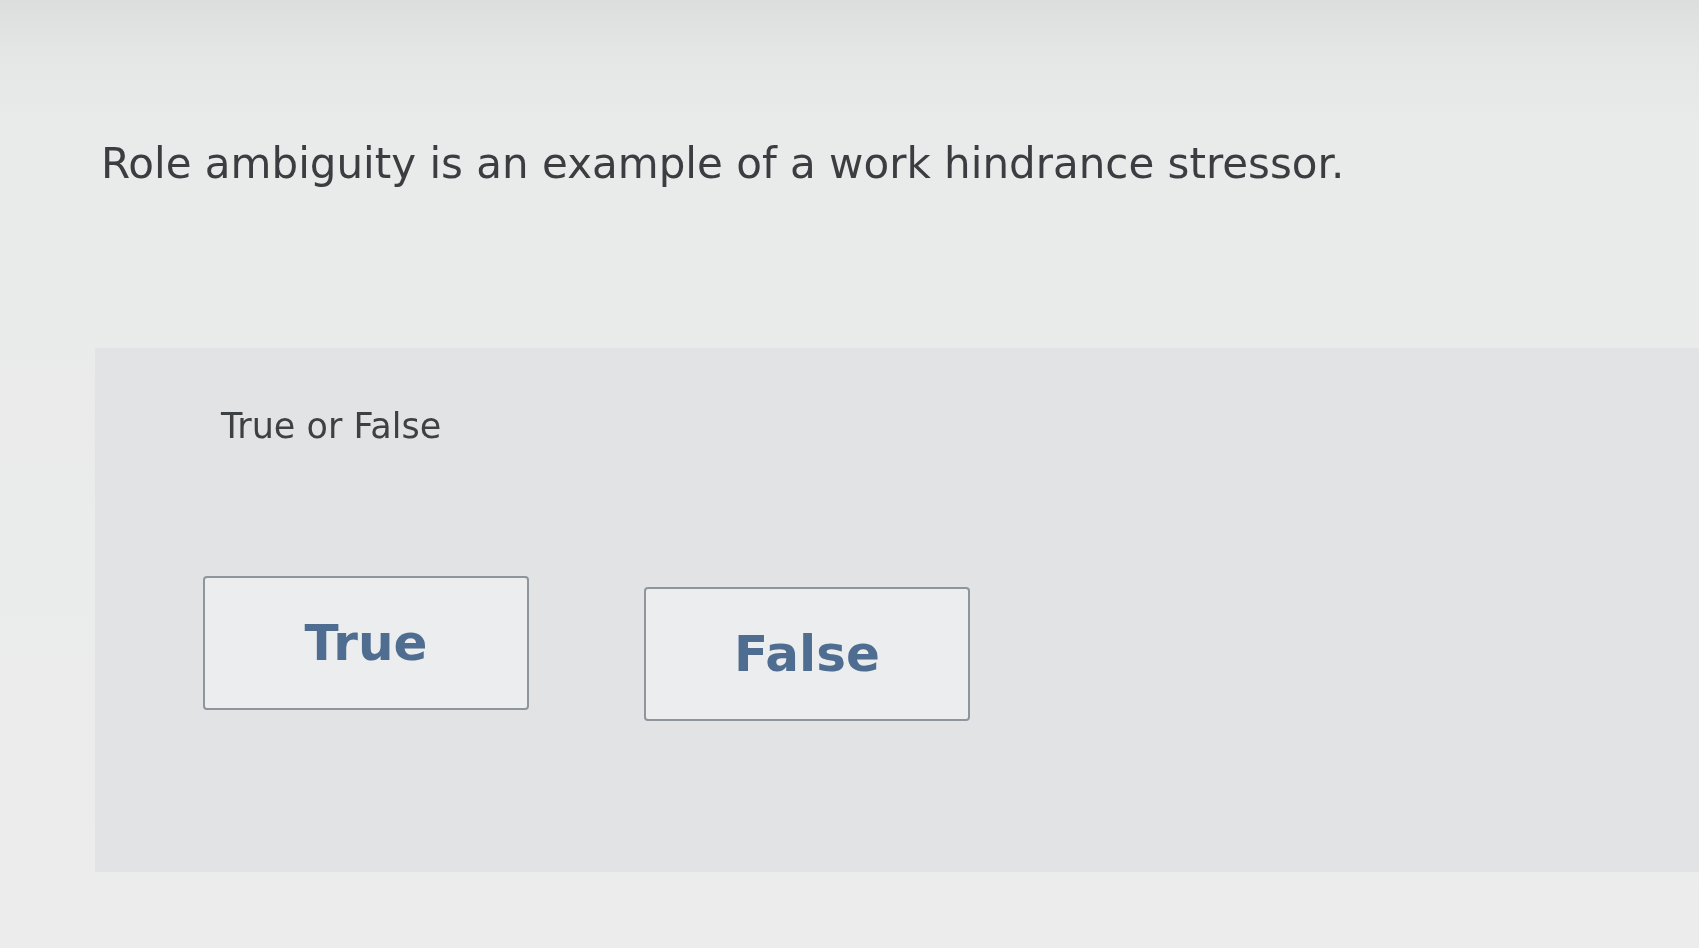 The image size is (1699, 948). Describe the element at coordinates (723, 164) in the screenshot. I see `question-text: Role ambiguity is an example of a work hindrance stressor.` at that location.